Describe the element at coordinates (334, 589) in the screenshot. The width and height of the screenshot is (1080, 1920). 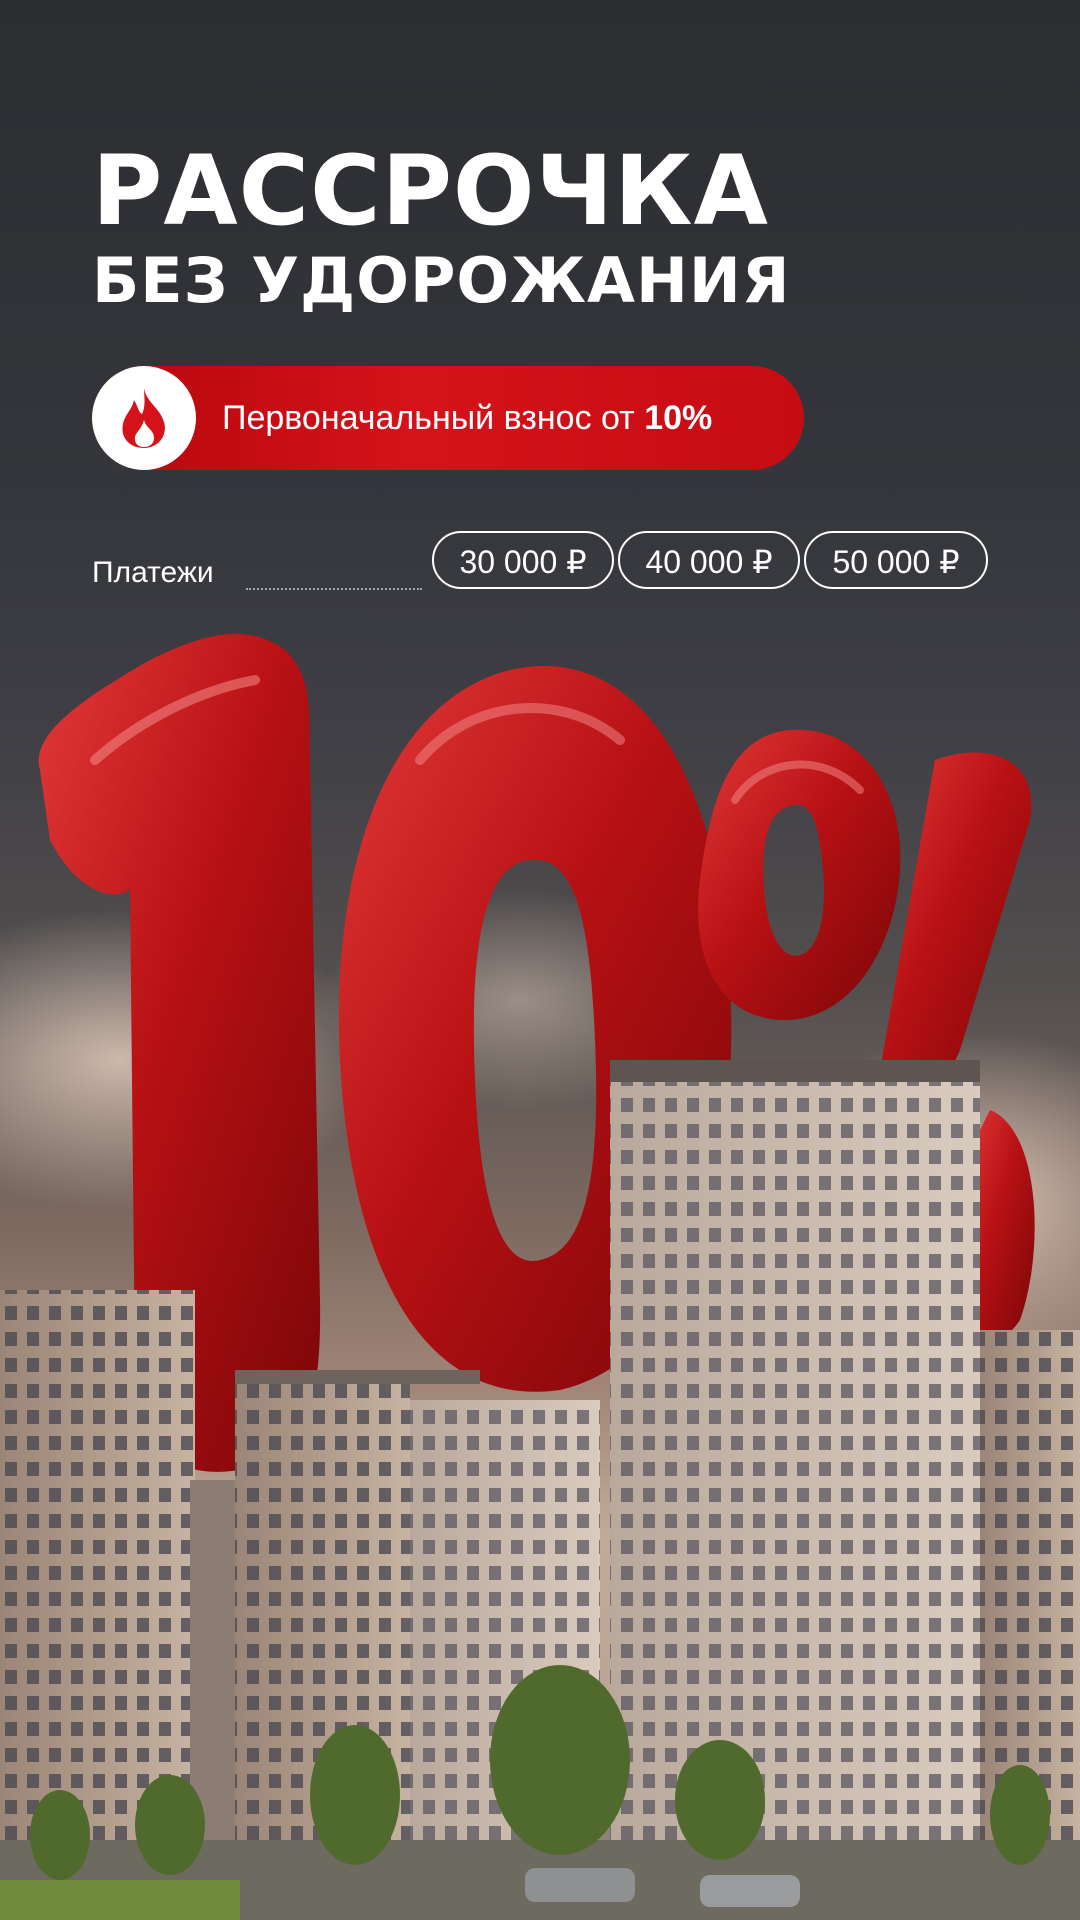
I see `dotted-leader` at that location.